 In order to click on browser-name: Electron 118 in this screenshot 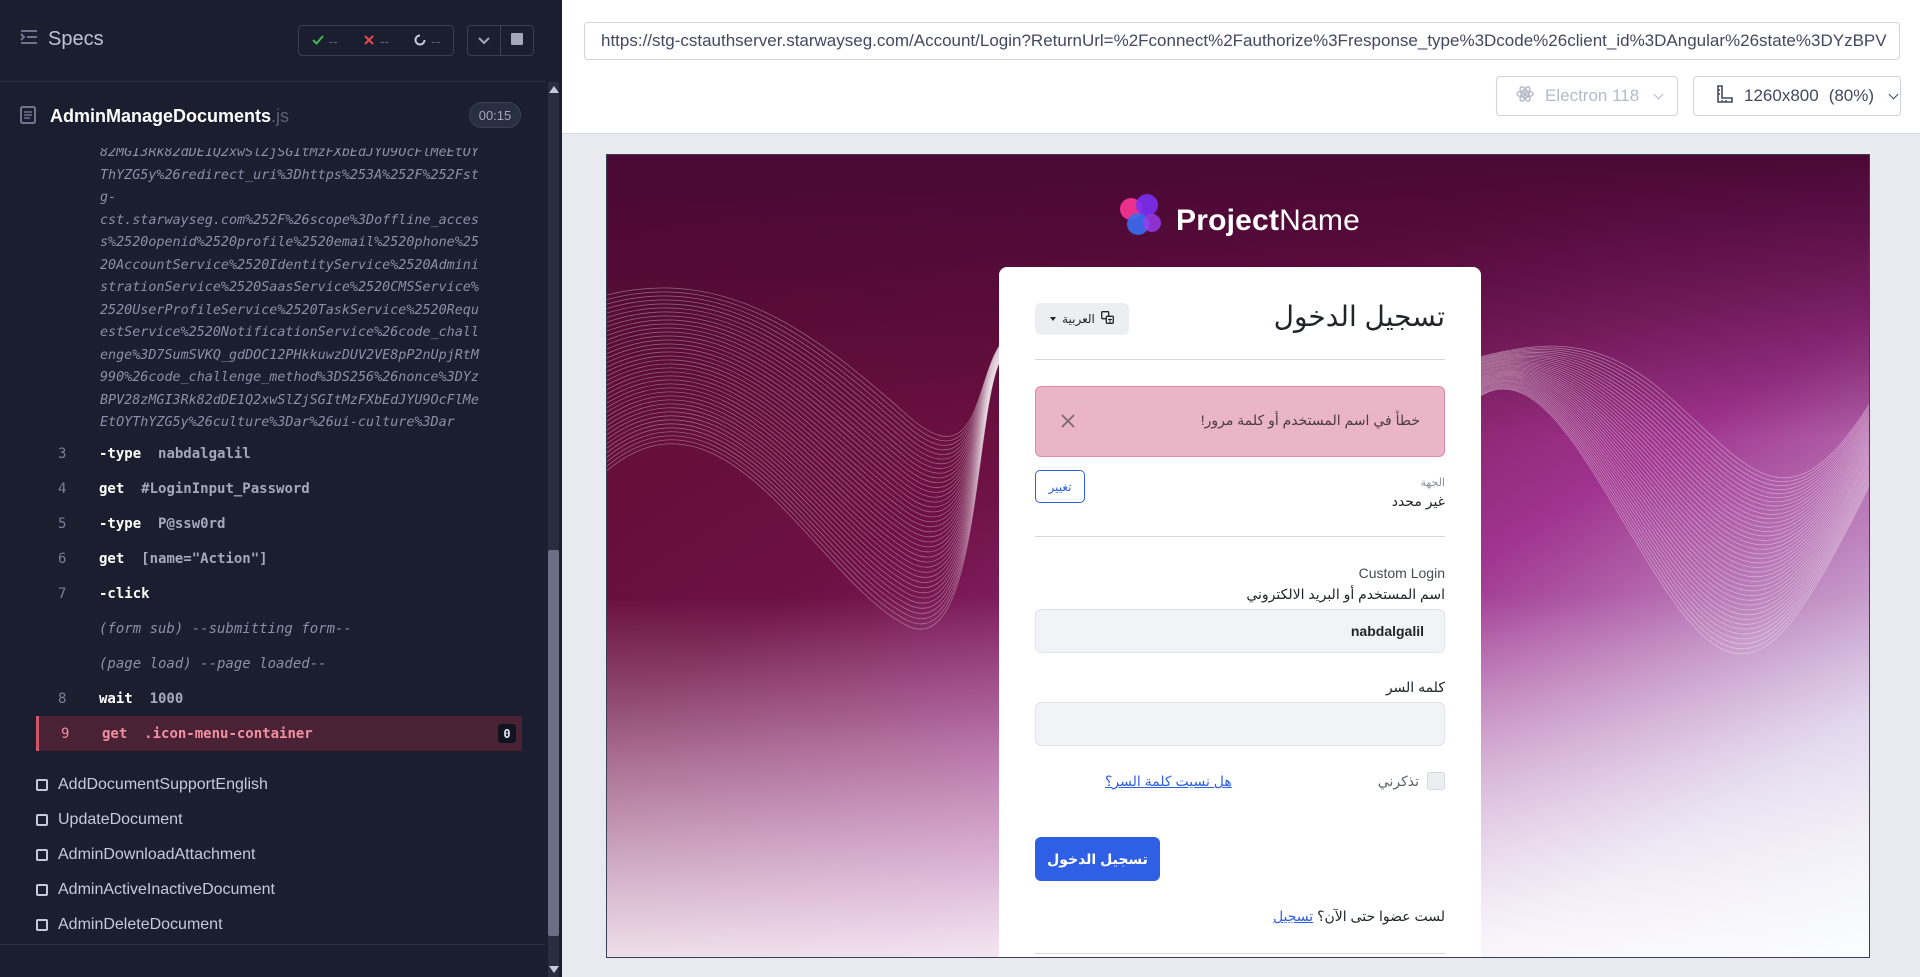, I will do `click(1592, 95)`.